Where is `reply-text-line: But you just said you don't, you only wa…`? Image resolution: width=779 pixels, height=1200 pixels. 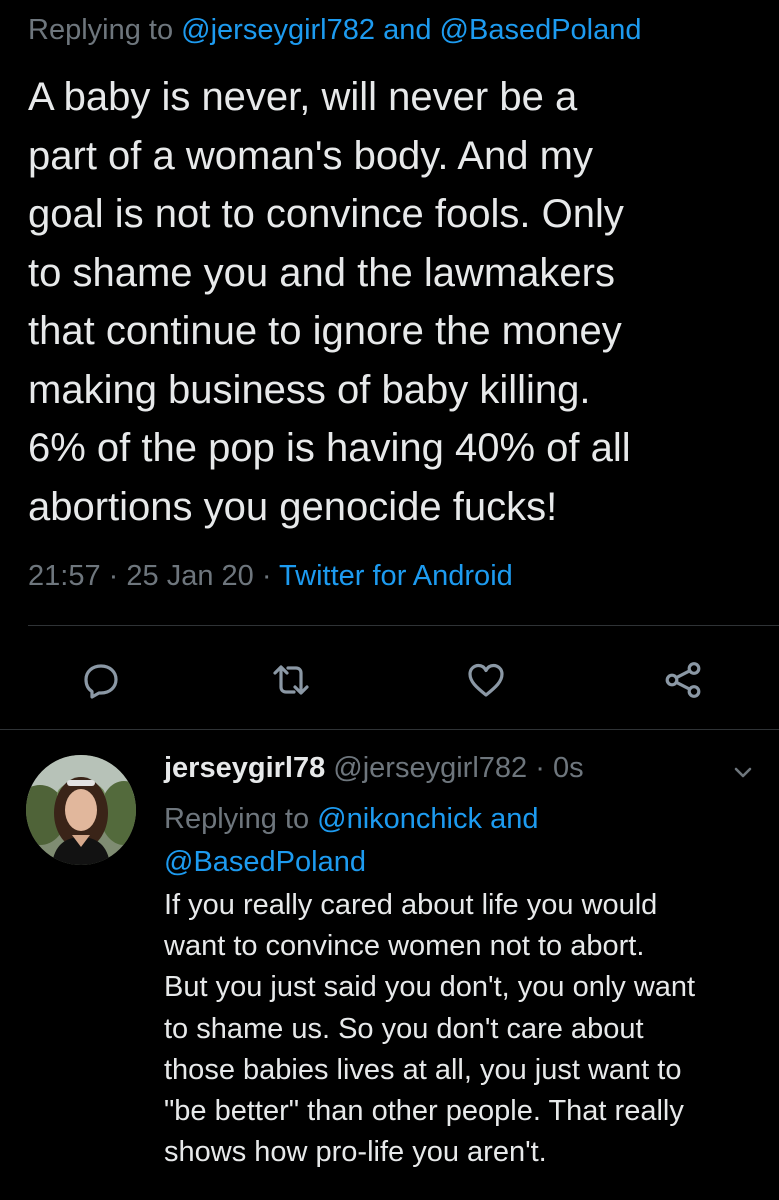 reply-text-line: But you just said you don't, you only wa… is located at coordinates (430, 987).